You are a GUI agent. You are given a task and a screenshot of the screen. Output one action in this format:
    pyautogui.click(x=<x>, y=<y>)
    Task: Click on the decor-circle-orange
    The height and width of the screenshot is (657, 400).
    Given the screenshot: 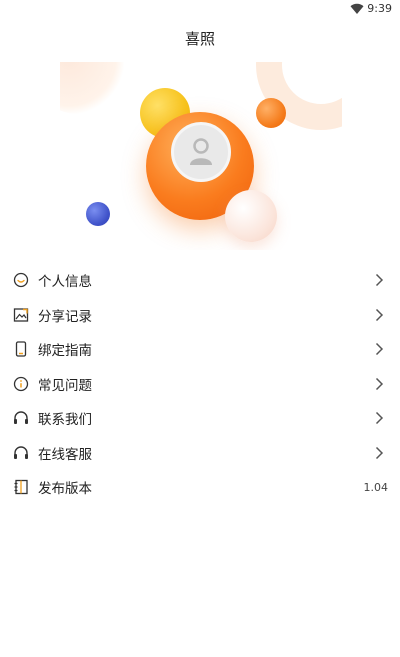 What is the action you would take?
    pyautogui.click(x=271, y=113)
    